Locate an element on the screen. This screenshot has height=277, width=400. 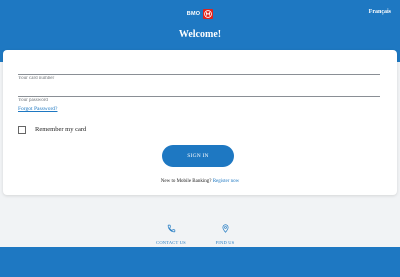
card-number-field is located at coordinates (199, 74).